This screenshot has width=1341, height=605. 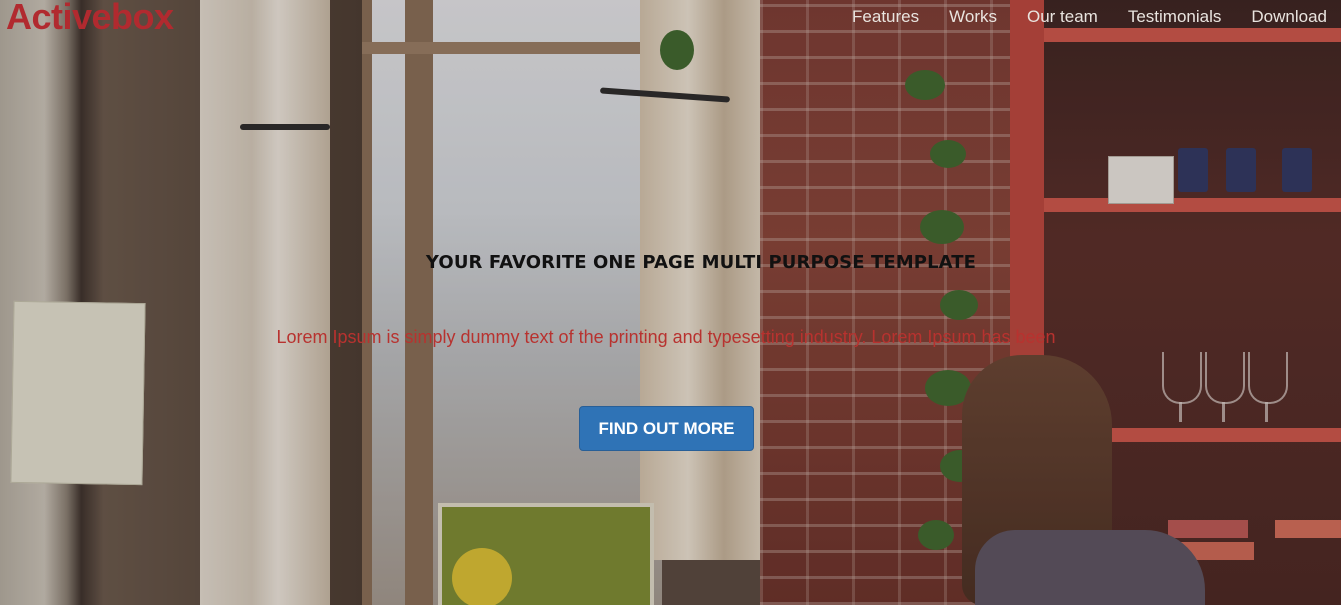 I want to click on brand-logo: Activebox, so click(x=90, y=19).